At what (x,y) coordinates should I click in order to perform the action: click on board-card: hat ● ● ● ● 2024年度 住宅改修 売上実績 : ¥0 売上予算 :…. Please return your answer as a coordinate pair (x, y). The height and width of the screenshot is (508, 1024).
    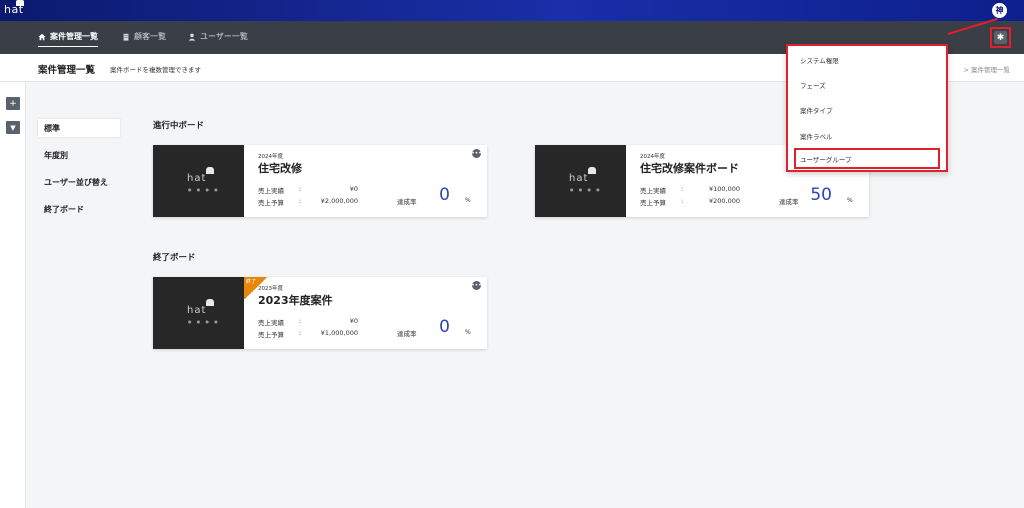
    Looking at the image, I should click on (320, 181).